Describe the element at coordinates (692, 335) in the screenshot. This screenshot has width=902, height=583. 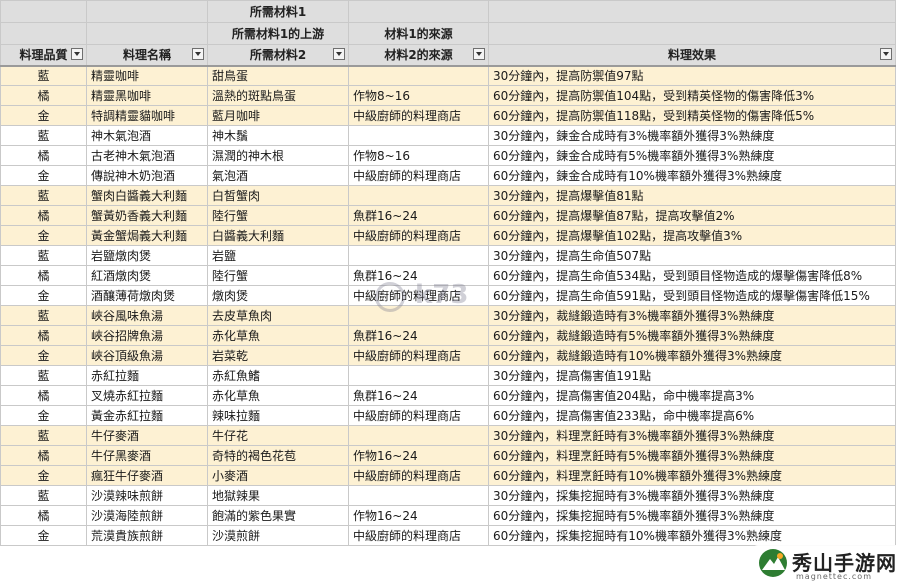
I see `effect-cell: 60分鐘內，裁縫鍛造時有5%機率額外獲得3%熟練度` at that location.